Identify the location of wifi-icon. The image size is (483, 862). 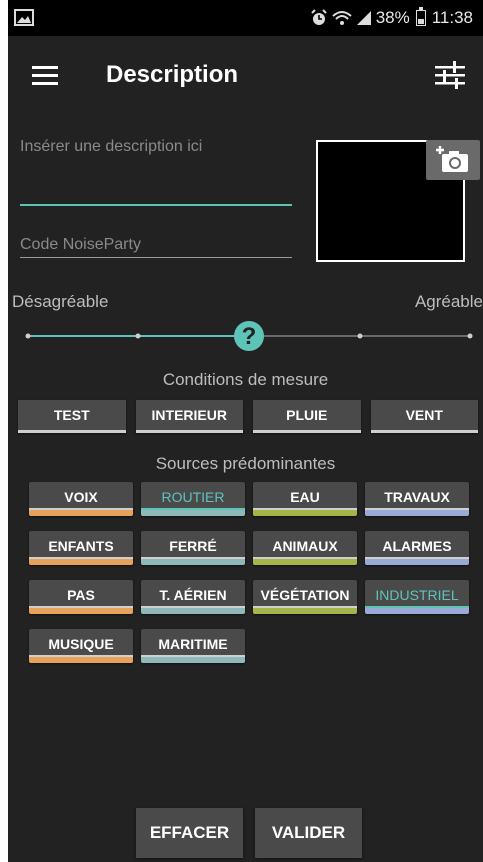
(342, 18).